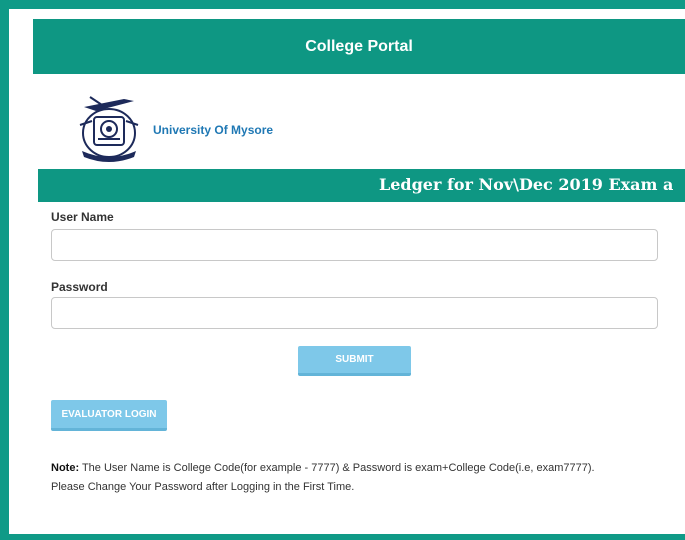 Image resolution: width=685 pixels, height=540 pixels. Describe the element at coordinates (109, 415) in the screenshot. I see `evaluator-login-button: EVALUATOR LOGIN` at that location.